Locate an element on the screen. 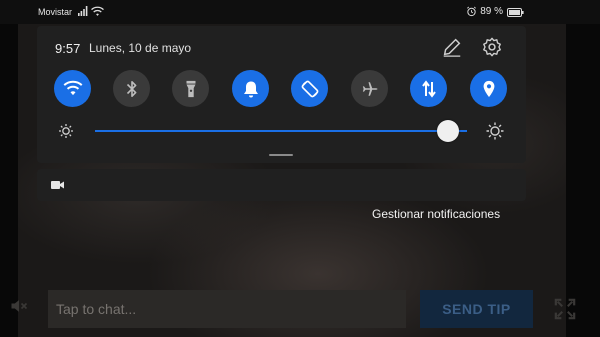  left-edge is located at coordinates (9, 180).